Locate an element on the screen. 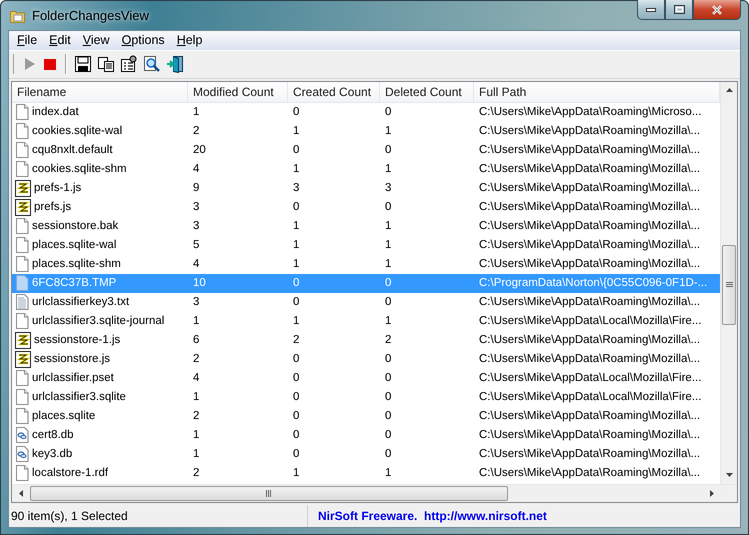 This screenshot has height=535, width=749. script-file-icon is located at coordinates (23, 188).